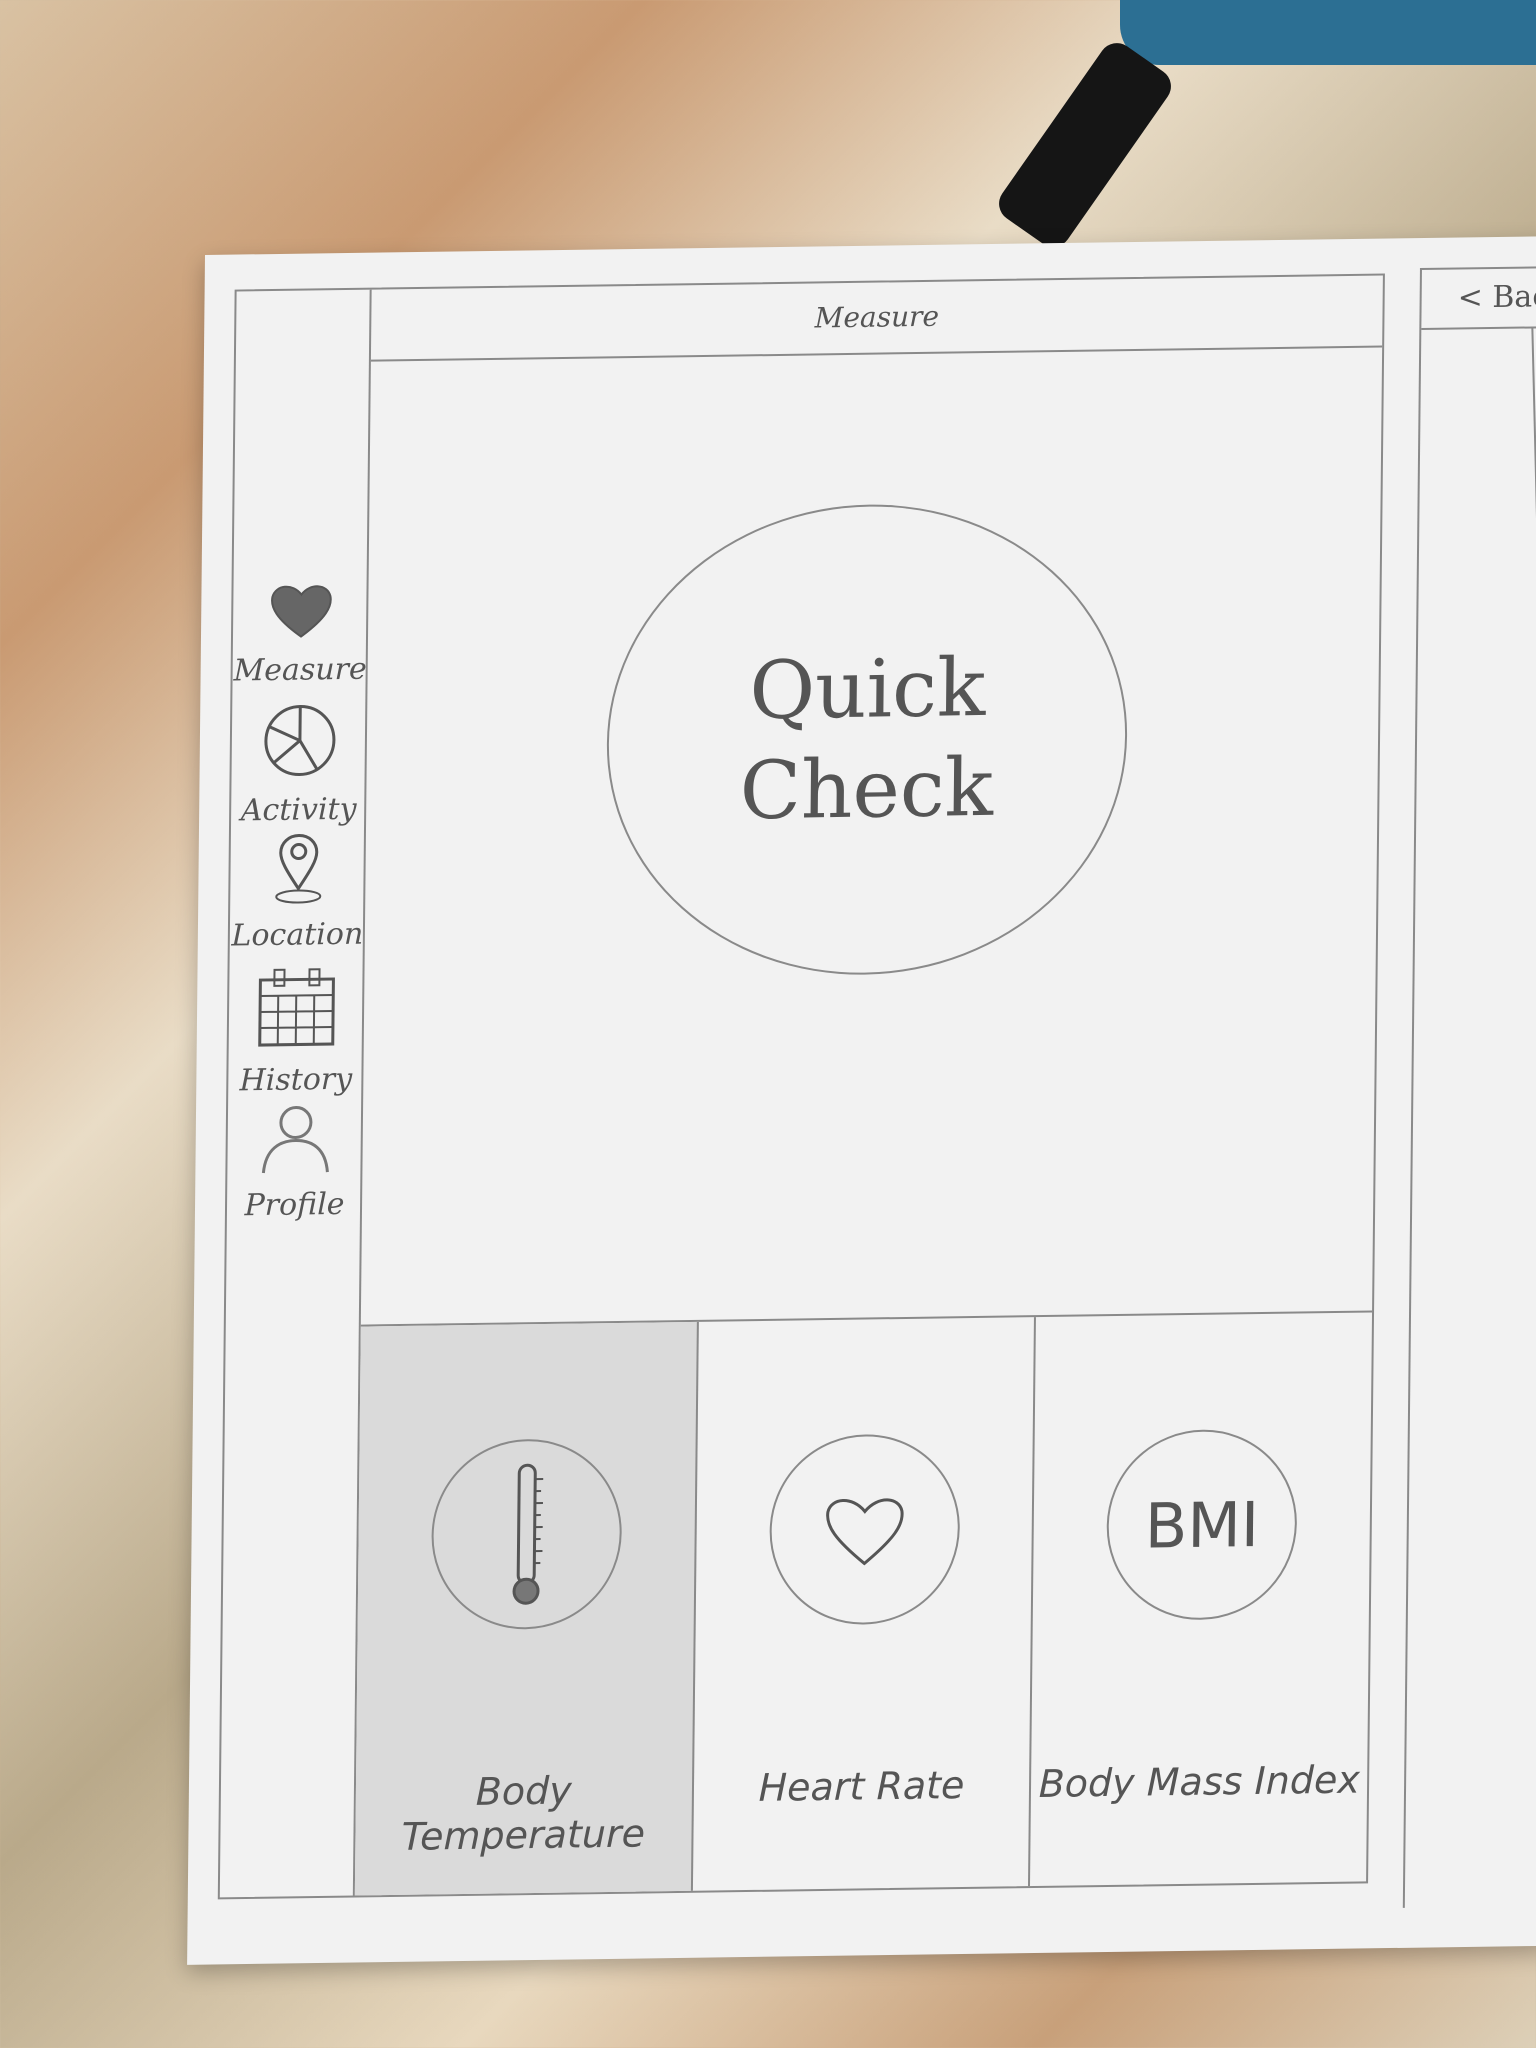  I want to click on map-pin-icon, so click(297, 869).